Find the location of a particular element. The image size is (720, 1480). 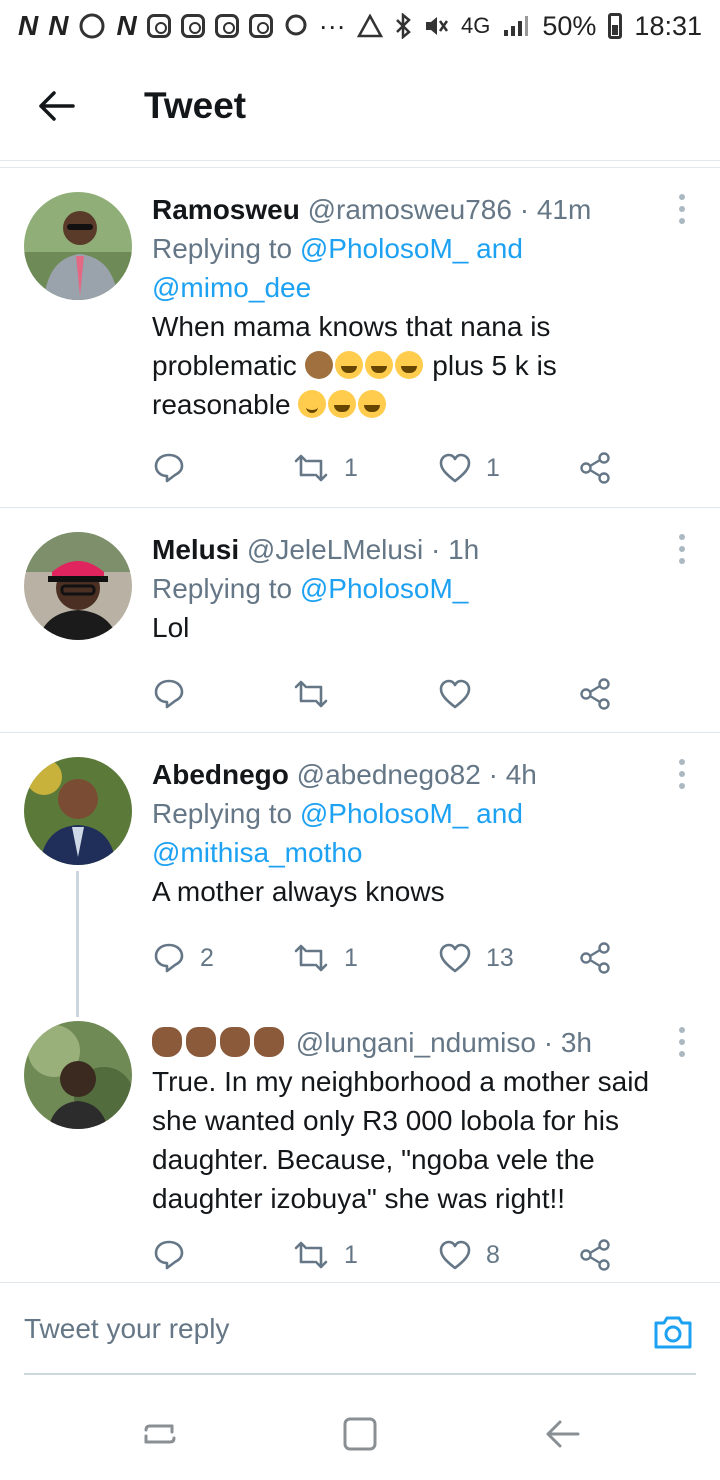

like-count: 8 is located at coordinates (493, 1254).